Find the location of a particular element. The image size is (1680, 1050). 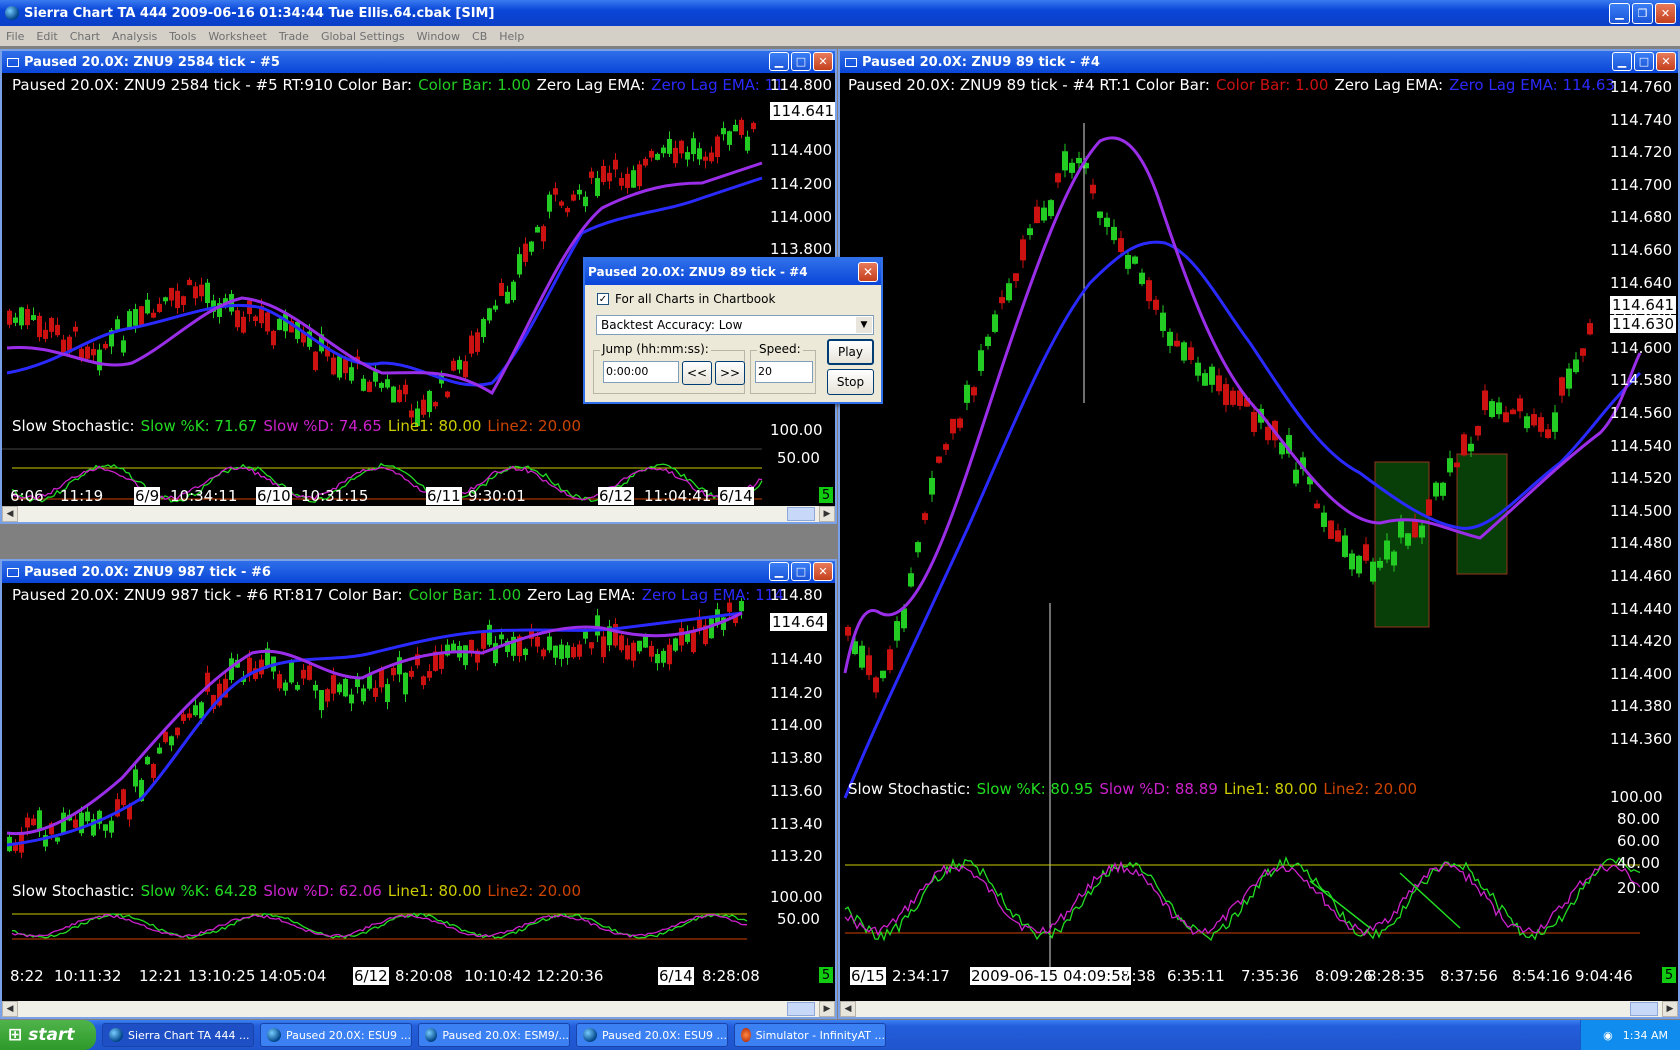

menu-window: Window is located at coordinates (438, 36).